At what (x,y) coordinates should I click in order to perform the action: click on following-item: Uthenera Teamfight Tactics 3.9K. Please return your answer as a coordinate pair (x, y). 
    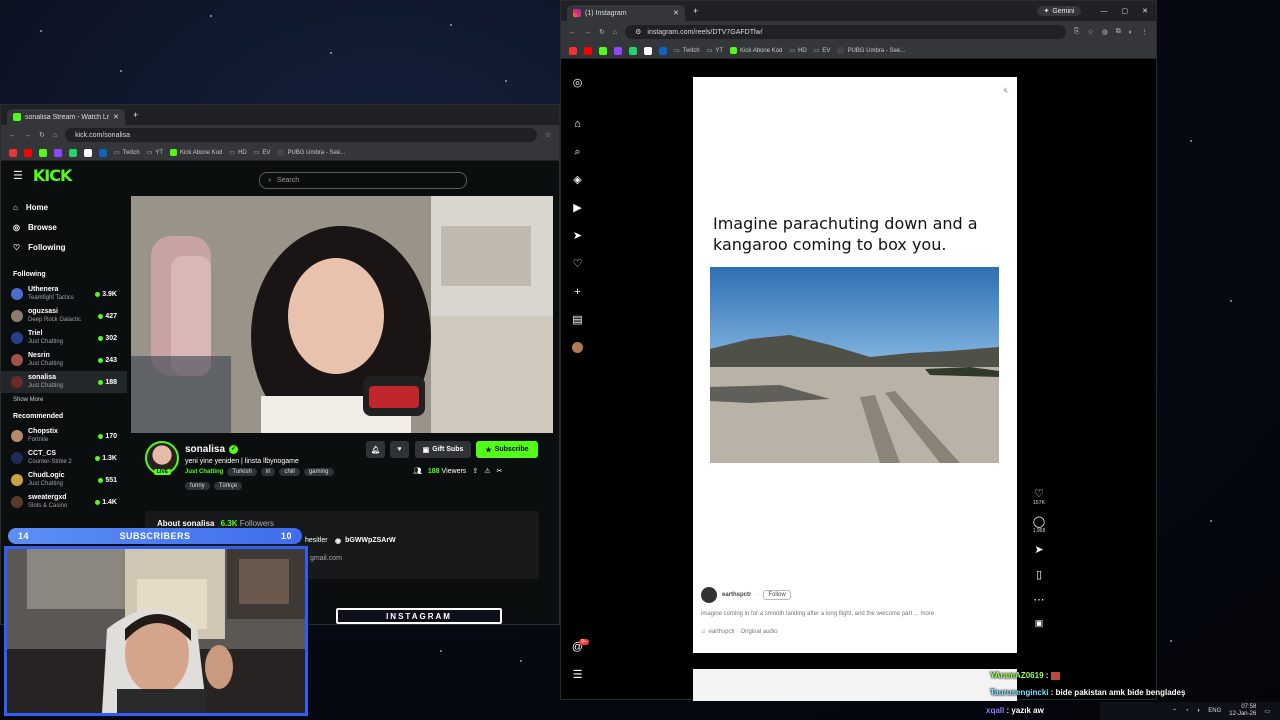
    Looking at the image, I should click on (64, 294).